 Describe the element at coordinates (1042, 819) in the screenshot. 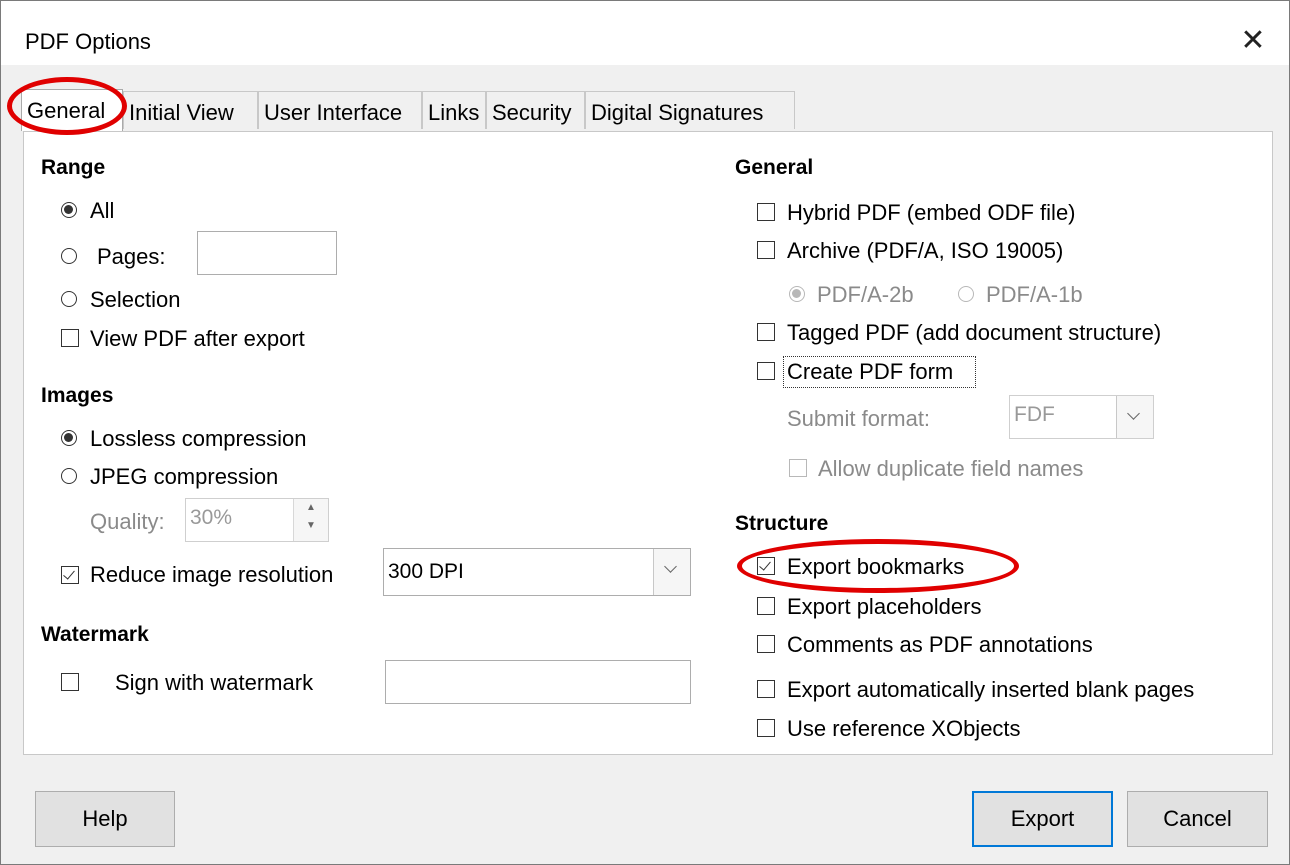

I see `export-button: Export` at that location.